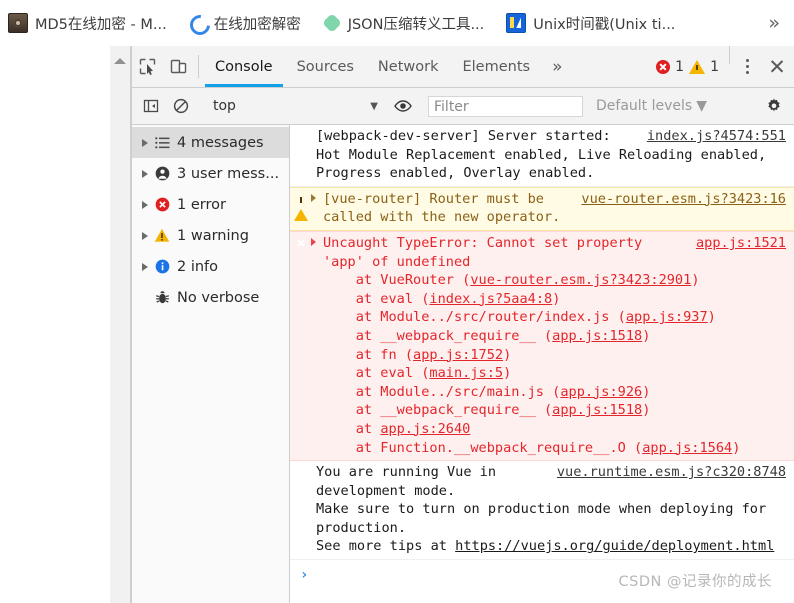 This screenshot has height=603, width=794. I want to click on clear-console-icon, so click(181, 106).